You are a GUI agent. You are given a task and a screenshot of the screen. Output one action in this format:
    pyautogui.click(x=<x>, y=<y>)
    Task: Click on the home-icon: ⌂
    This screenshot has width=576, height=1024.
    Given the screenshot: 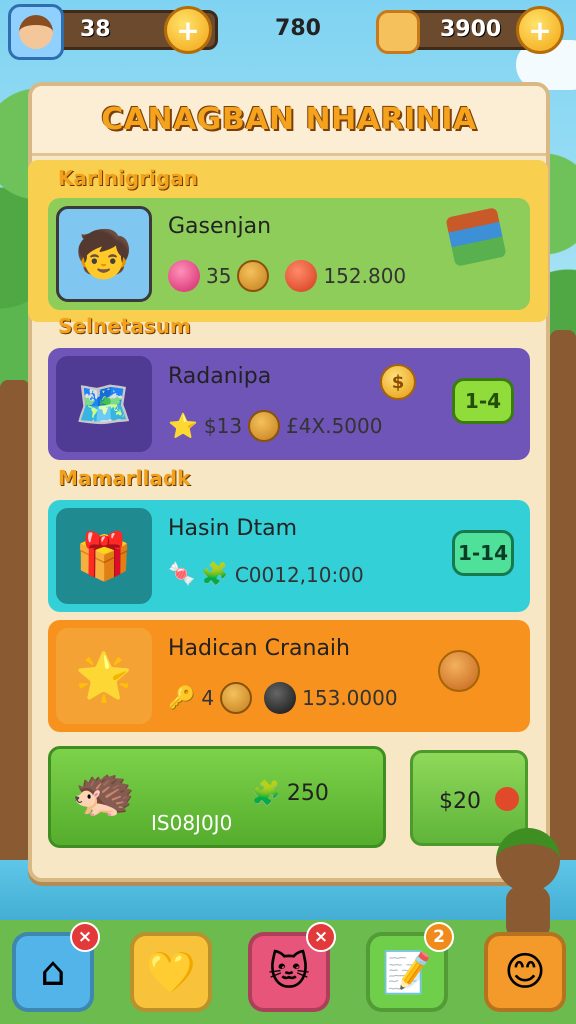 What is the action you would take?
    pyautogui.click(x=53, y=972)
    